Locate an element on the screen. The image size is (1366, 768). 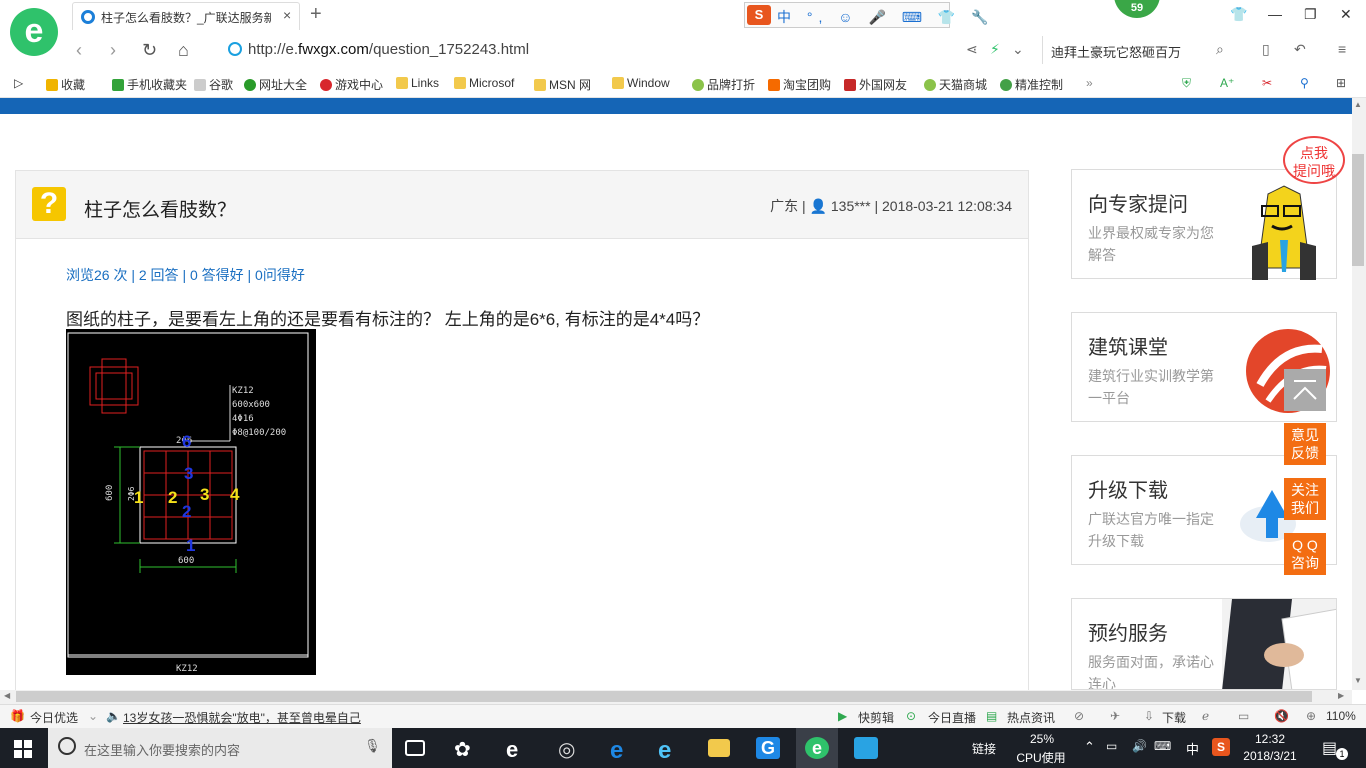
scroll-right-arrow-icon: ▶ is located at coordinates (1341, 695).